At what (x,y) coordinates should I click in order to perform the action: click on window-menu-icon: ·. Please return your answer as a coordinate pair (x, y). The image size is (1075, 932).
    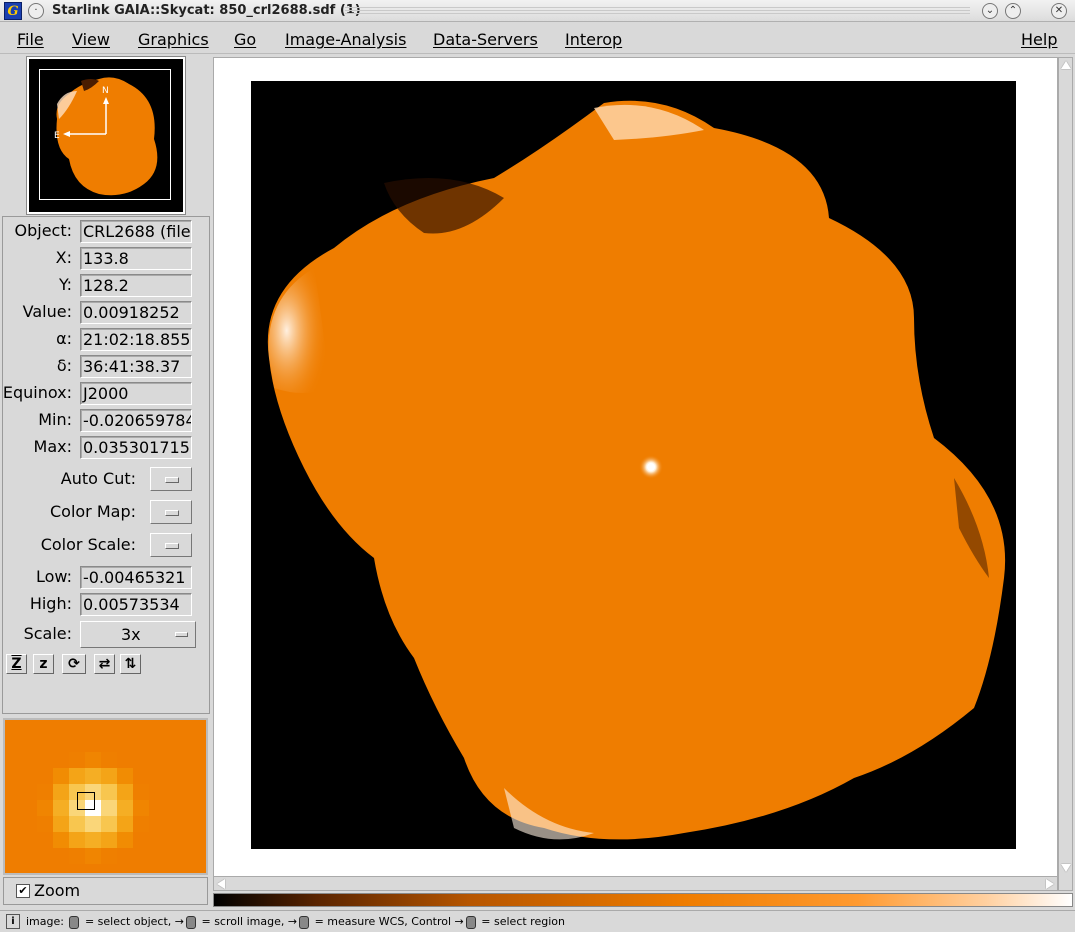
    Looking at the image, I should click on (36, 11).